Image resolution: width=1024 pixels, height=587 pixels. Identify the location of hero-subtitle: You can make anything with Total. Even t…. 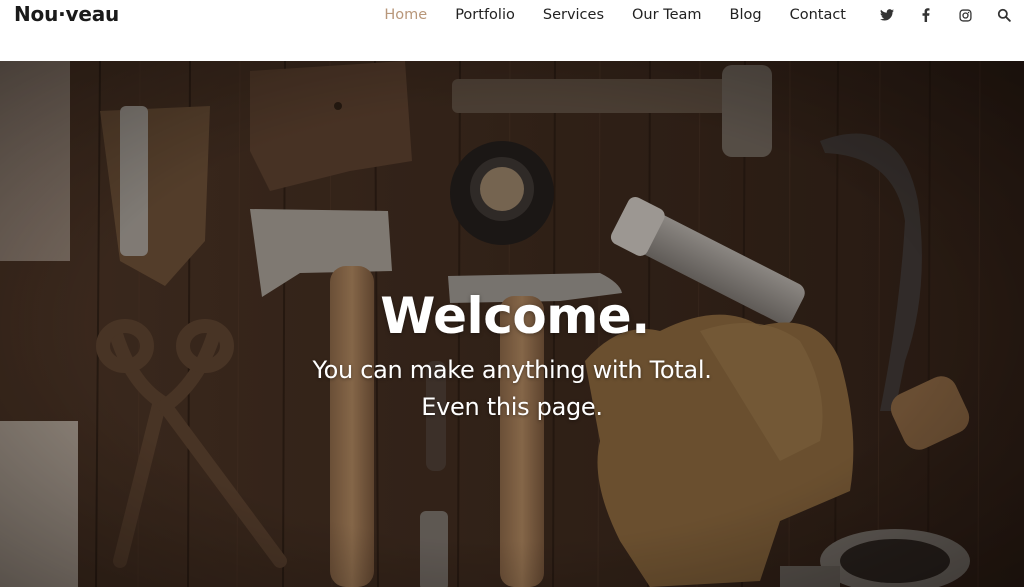
(512, 389).